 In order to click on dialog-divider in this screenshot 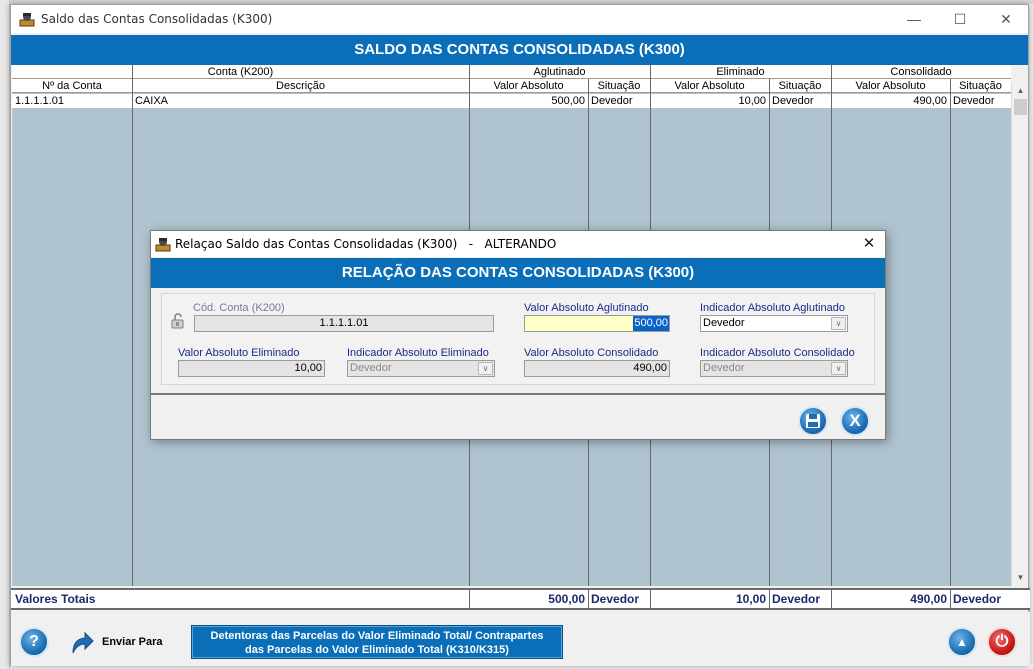, I will do `click(518, 394)`.